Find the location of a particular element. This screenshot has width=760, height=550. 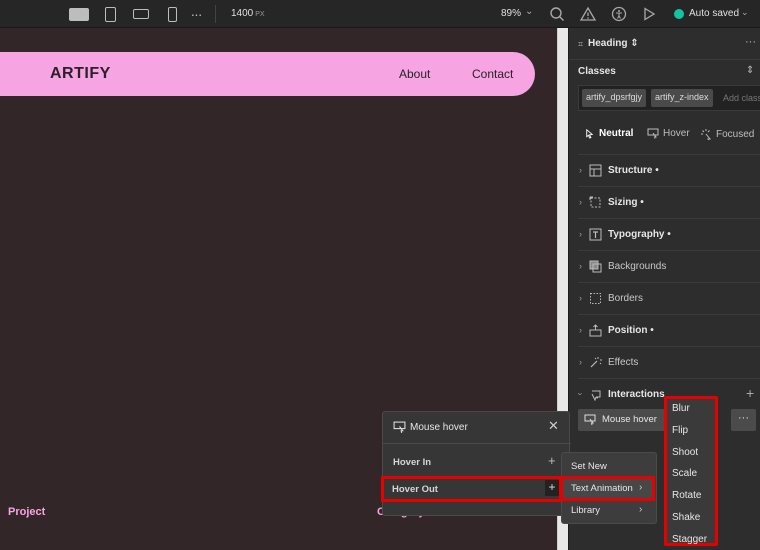

autosave-chevron-icon: ⌄ is located at coordinates (745, 12).